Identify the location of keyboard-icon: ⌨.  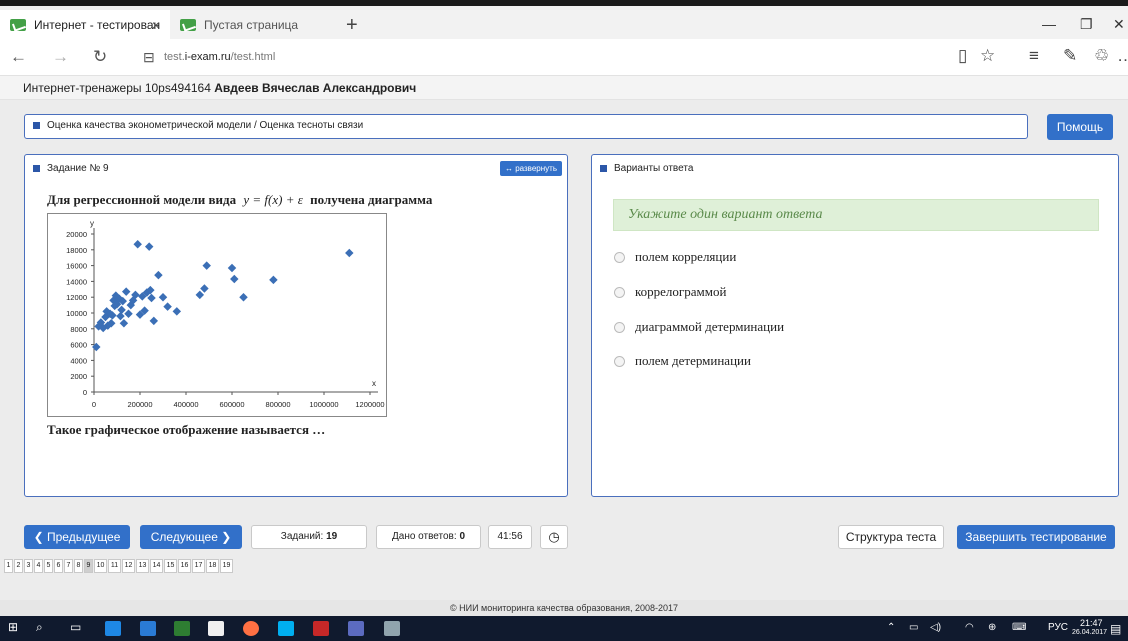
(1019, 627).